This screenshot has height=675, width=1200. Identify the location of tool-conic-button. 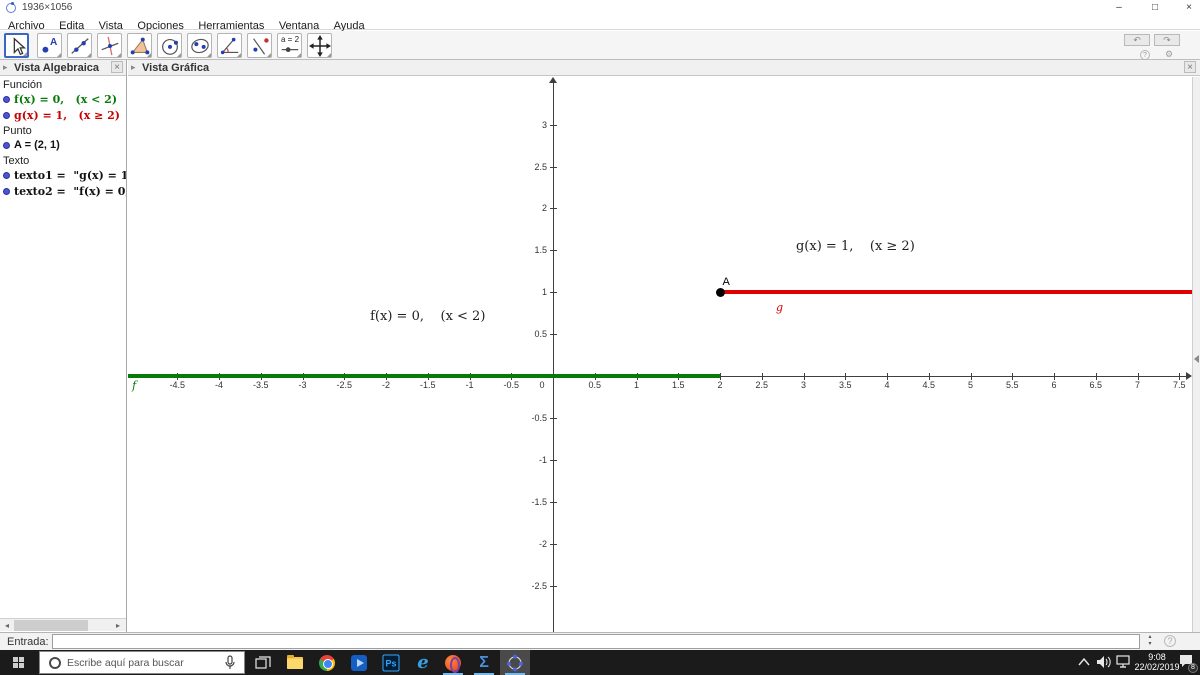
(199, 45).